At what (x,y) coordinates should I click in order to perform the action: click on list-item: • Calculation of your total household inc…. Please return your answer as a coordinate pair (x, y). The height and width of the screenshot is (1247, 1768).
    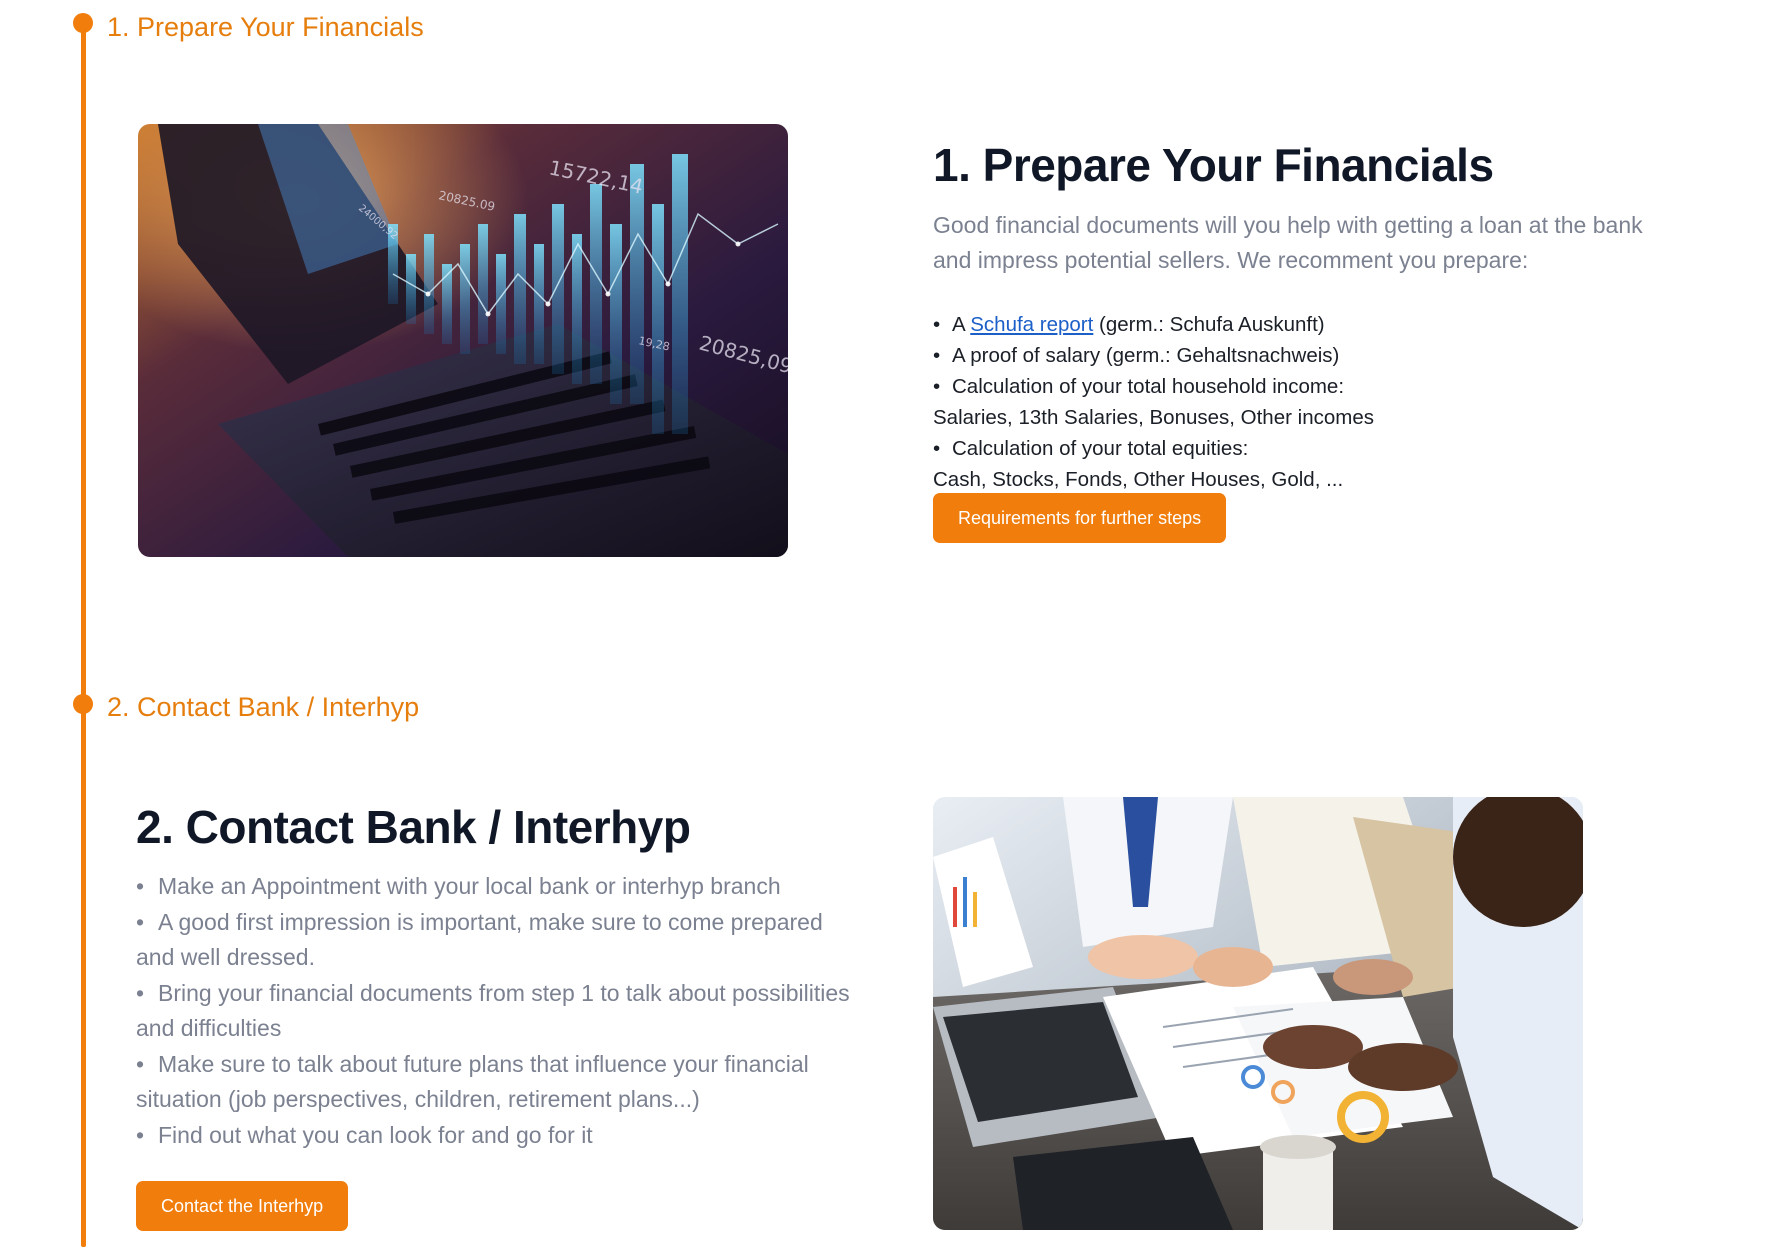
    Looking at the image, I should click on (1139, 386).